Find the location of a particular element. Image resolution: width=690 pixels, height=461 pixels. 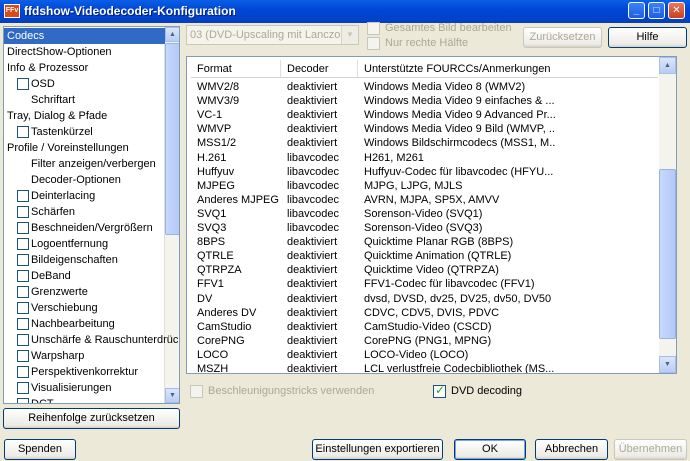

close-button: ✕ is located at coordinates (676, 10).